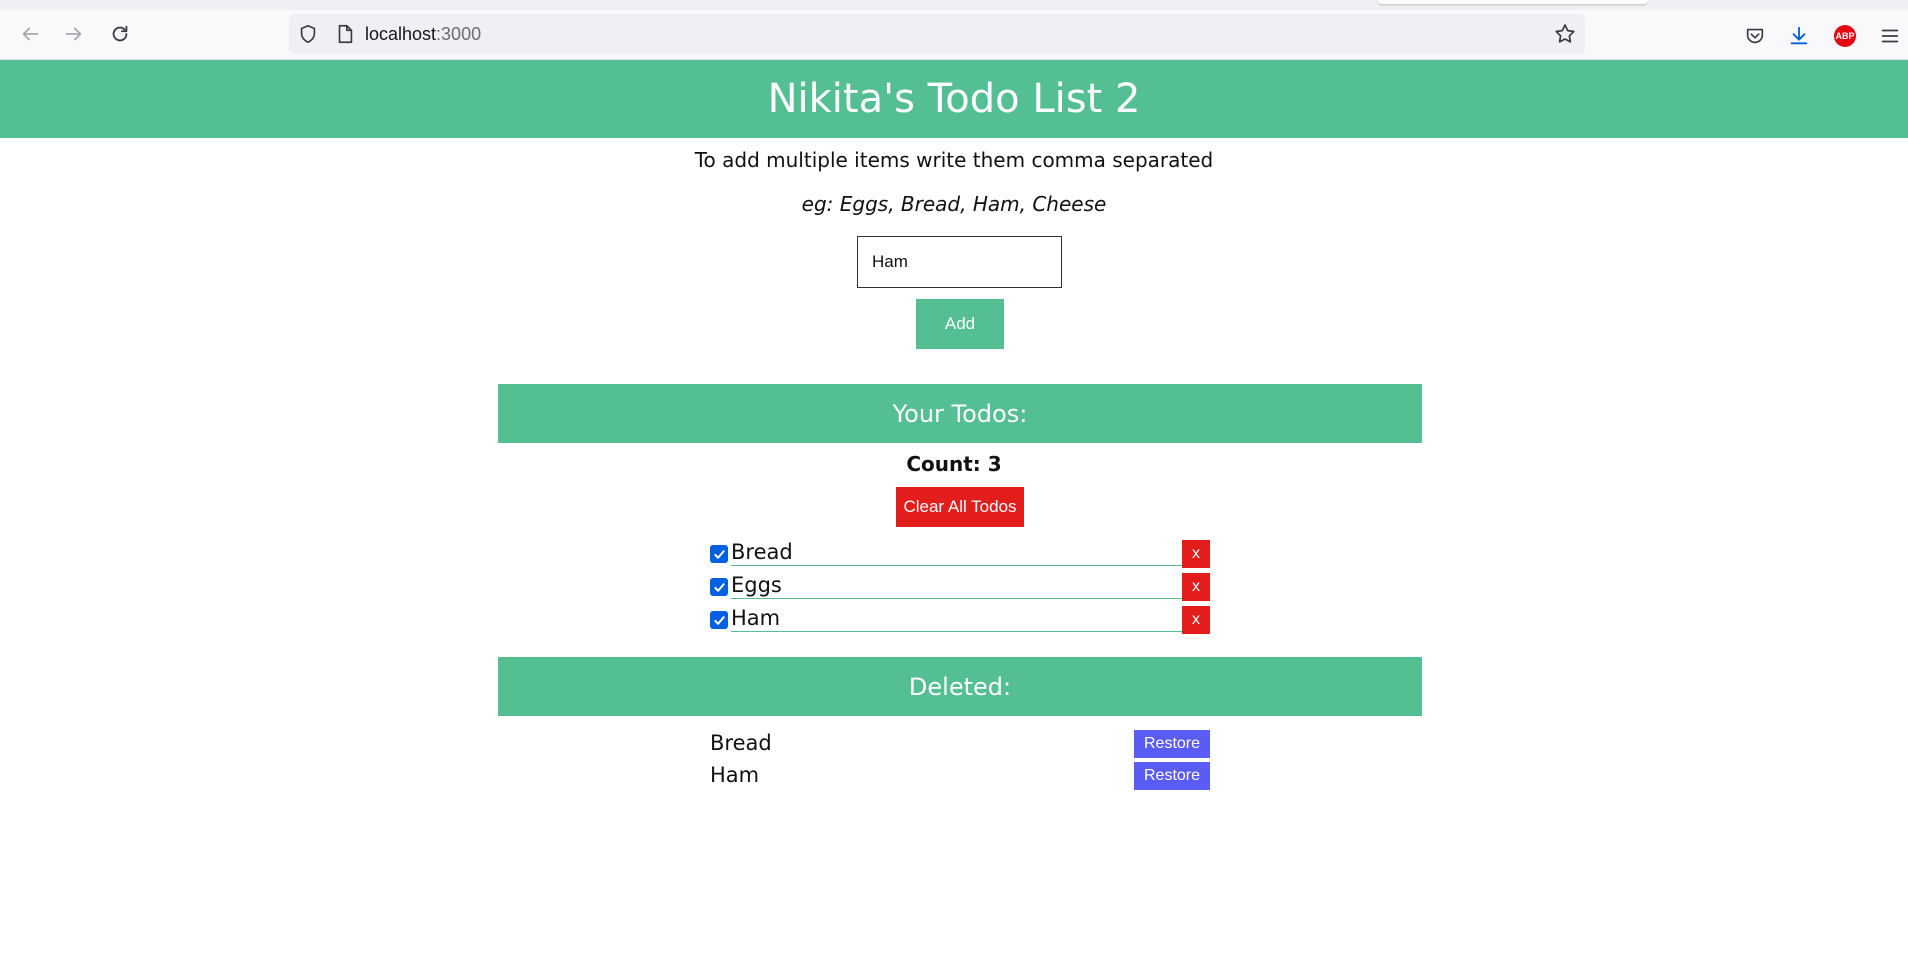 Image resolution: width=1908 pixels, height=974 pixels. I want to click on pocket-icon, so click(1755, 36).